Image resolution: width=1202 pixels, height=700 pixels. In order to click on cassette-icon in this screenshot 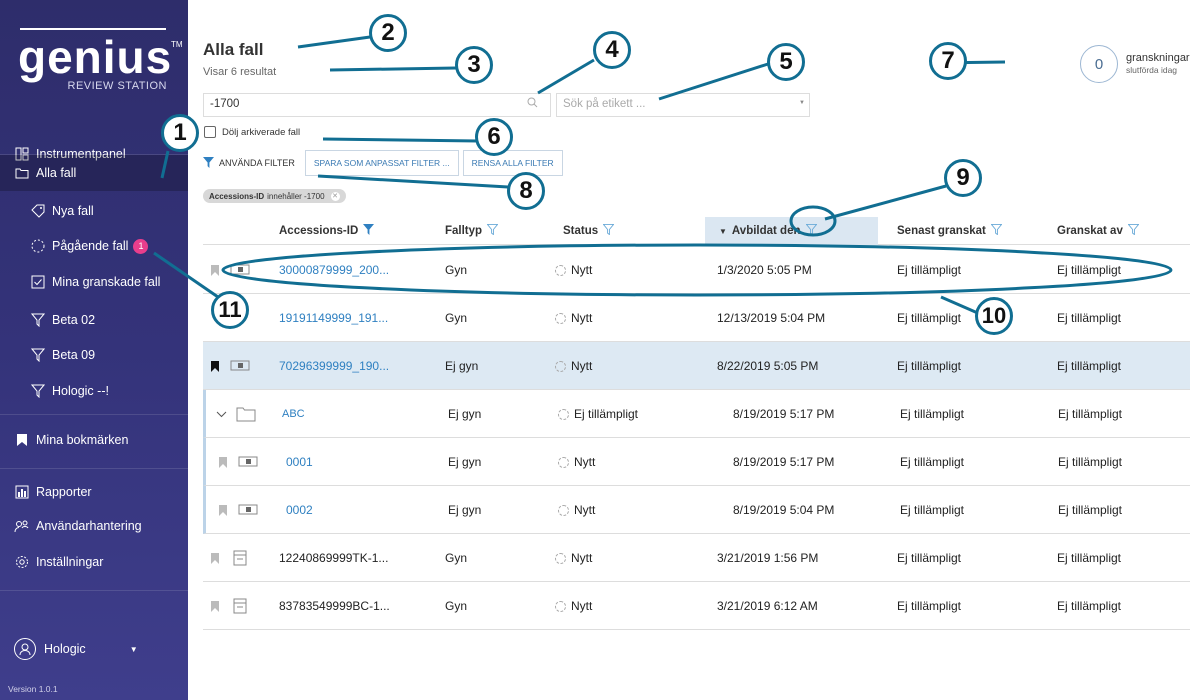, I will do `click(240, 558)`.